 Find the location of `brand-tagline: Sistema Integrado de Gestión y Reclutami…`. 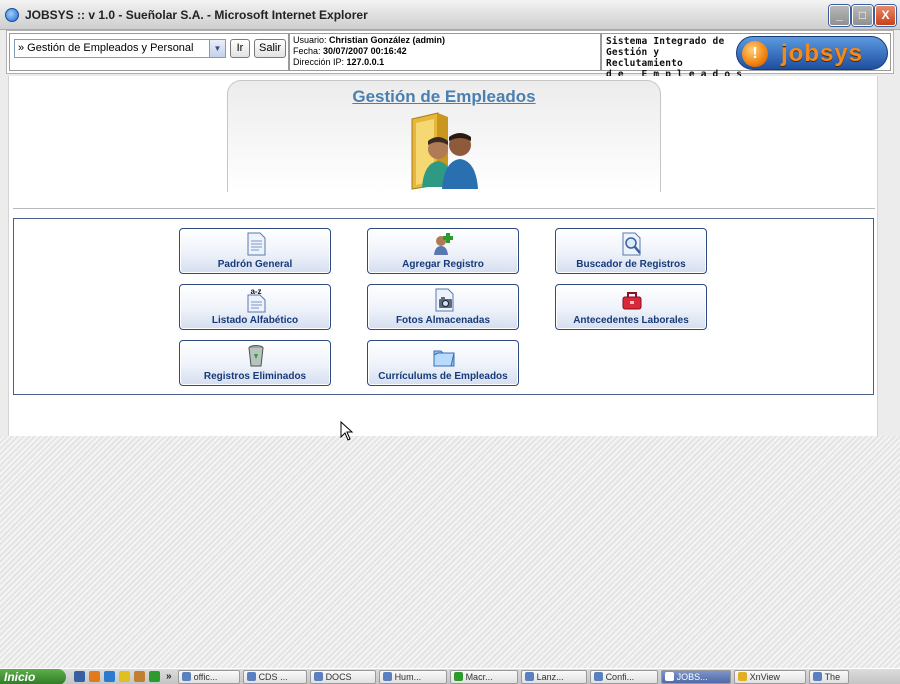

brand-tagline: Sistema Integrado de Gestión y Reclutami… is located at coordinates (674, 58).